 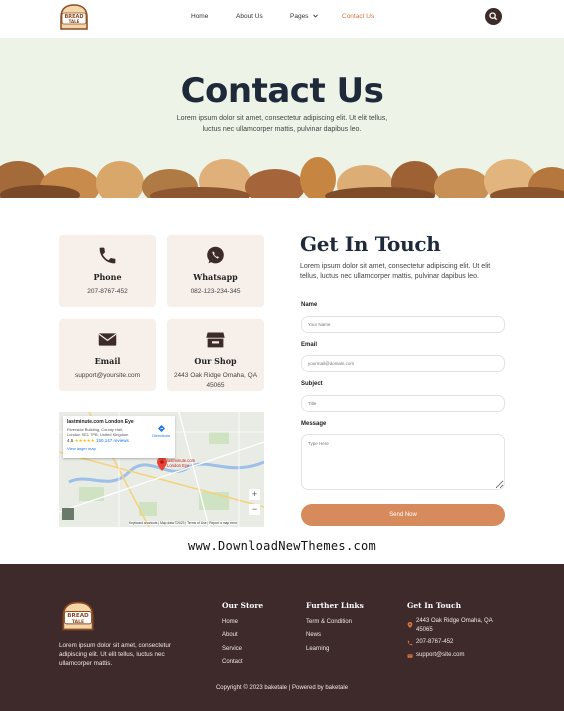 I want to click on footer-links-heading: Further Links, so click(x=335, y=605).